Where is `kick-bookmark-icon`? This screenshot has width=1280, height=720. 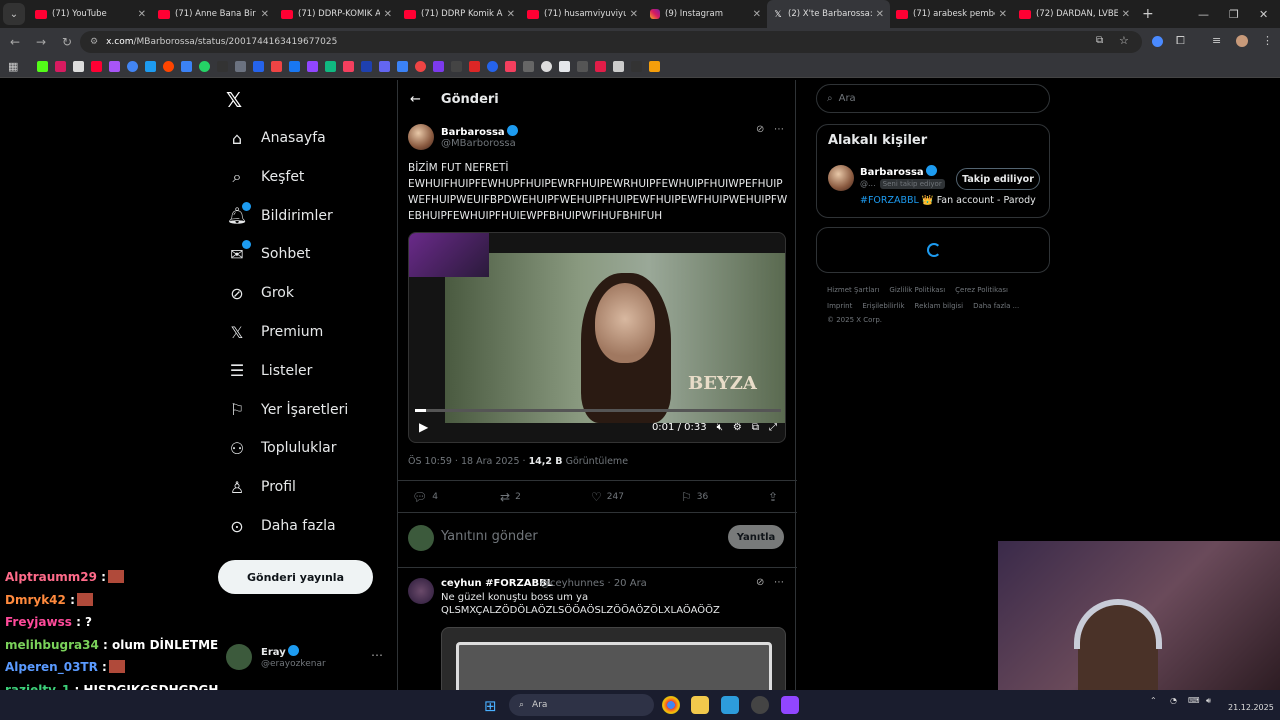
kick-bookmark-icon is located at coordinates (43, 66).